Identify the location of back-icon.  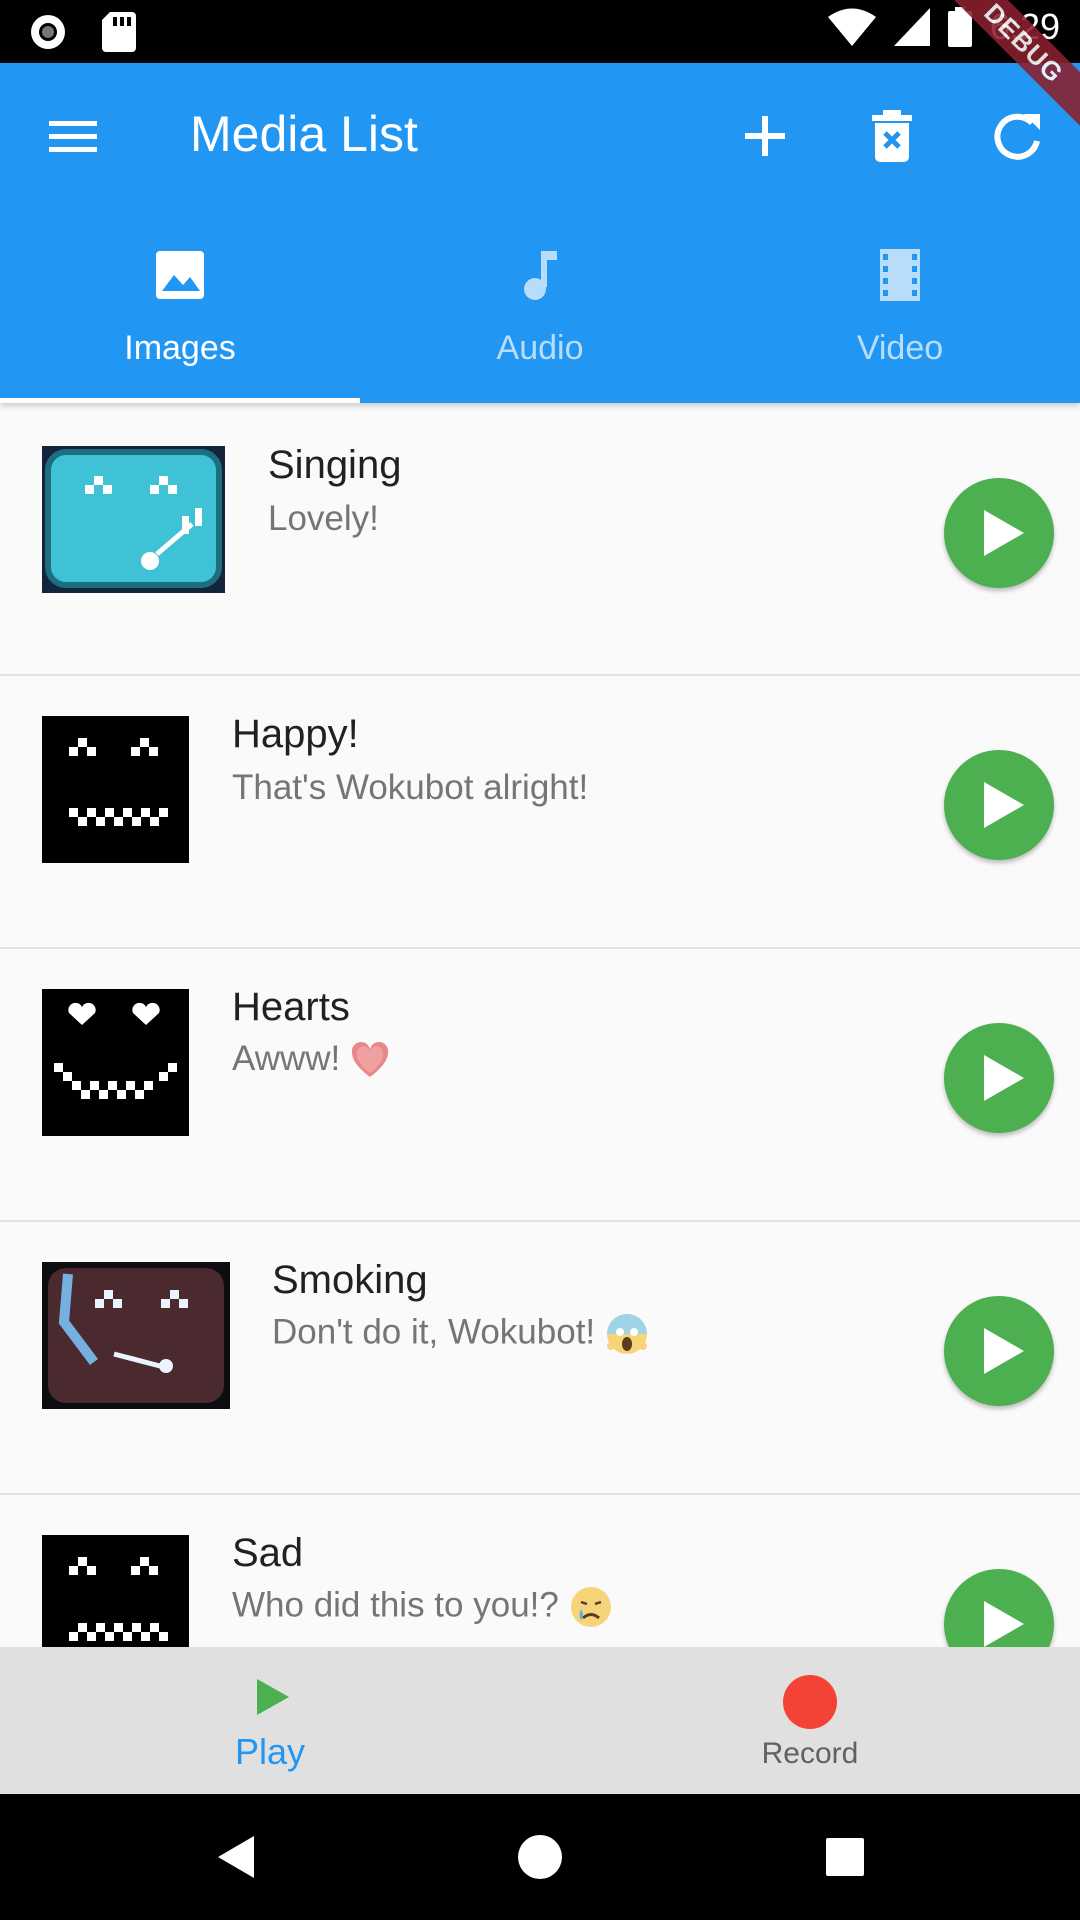
(236, 1857).